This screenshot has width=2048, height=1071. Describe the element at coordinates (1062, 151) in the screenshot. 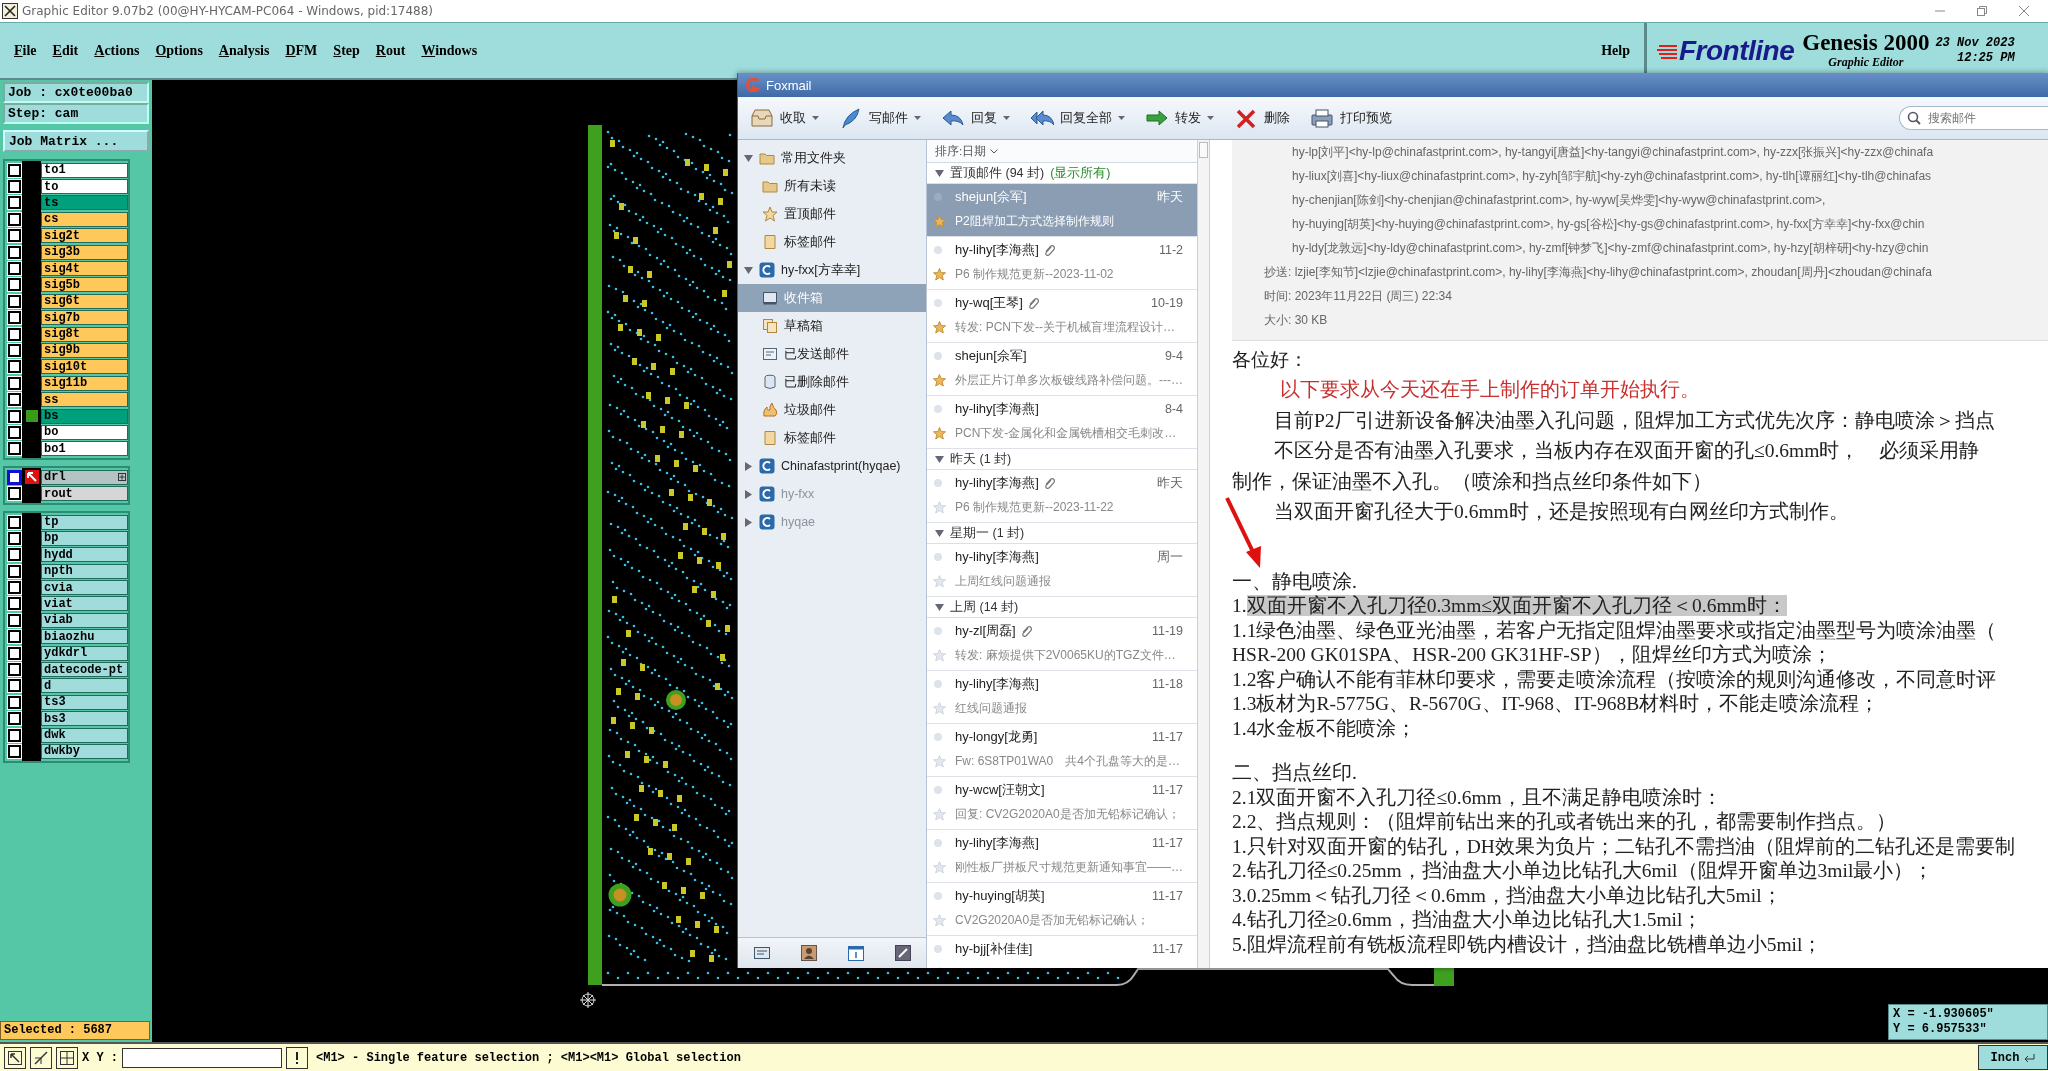

I see `sort-button: 排序:日期` at that location.